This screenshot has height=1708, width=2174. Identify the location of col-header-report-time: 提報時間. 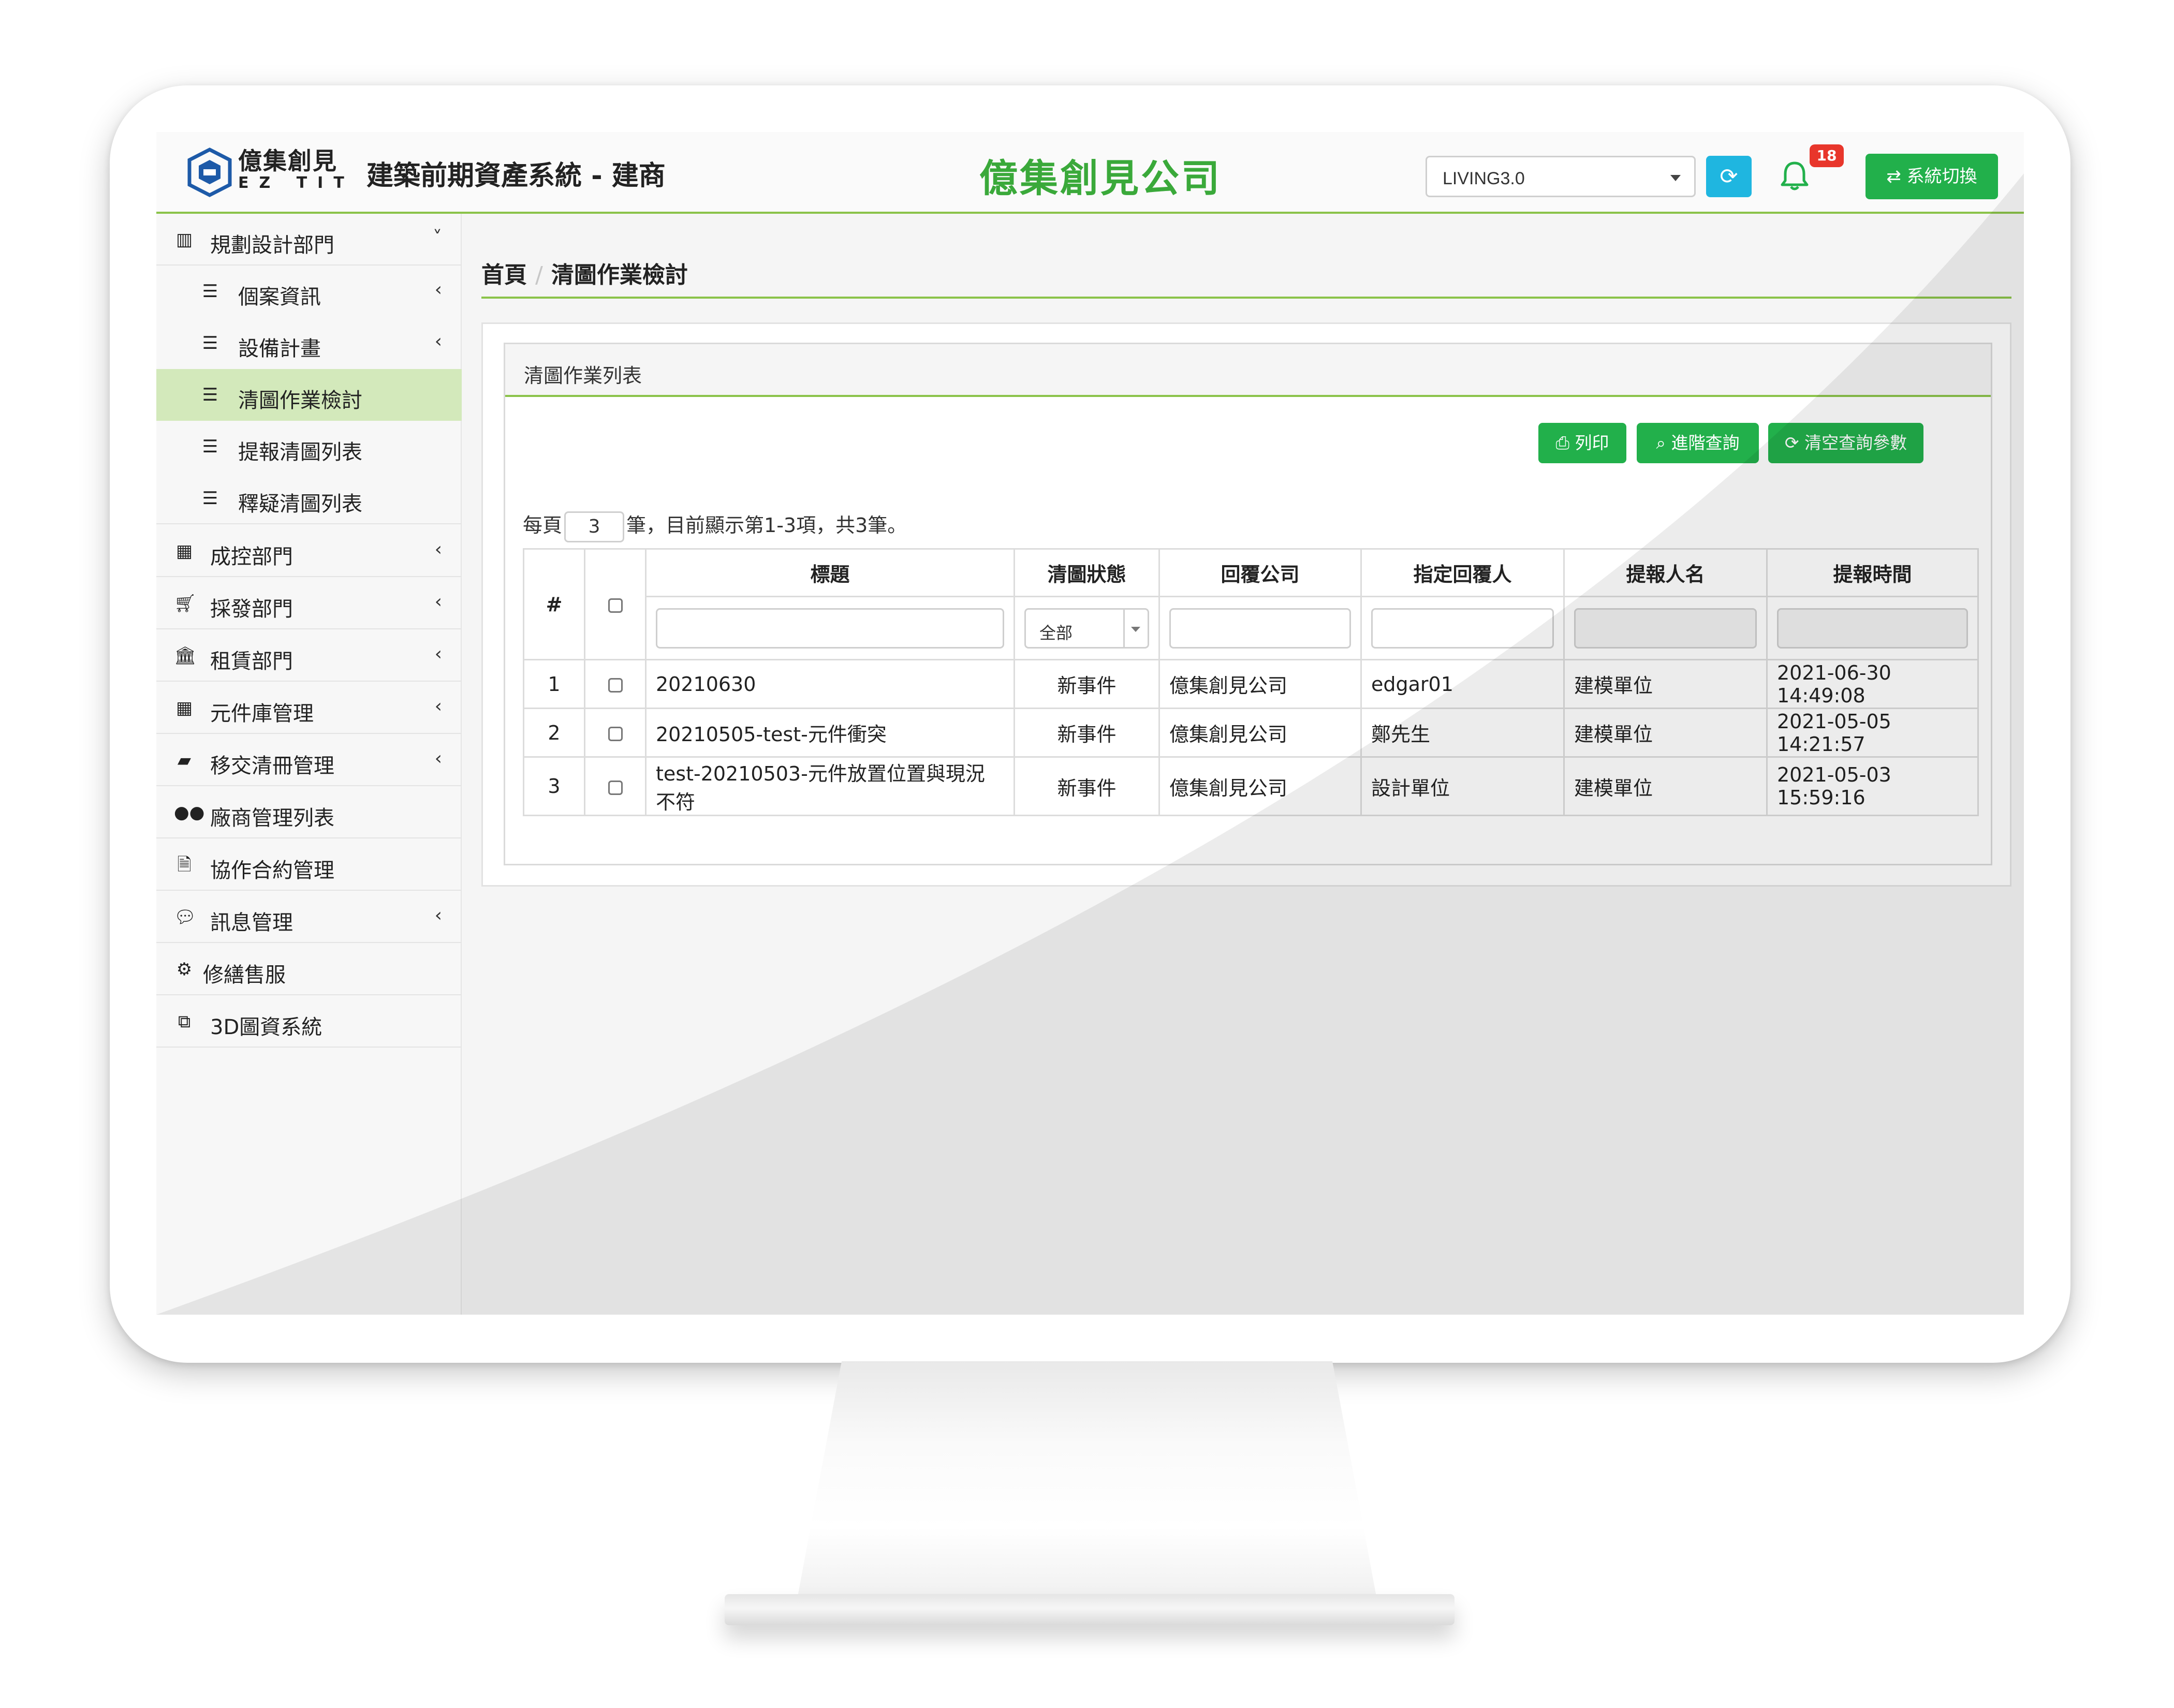
(1872, 572).